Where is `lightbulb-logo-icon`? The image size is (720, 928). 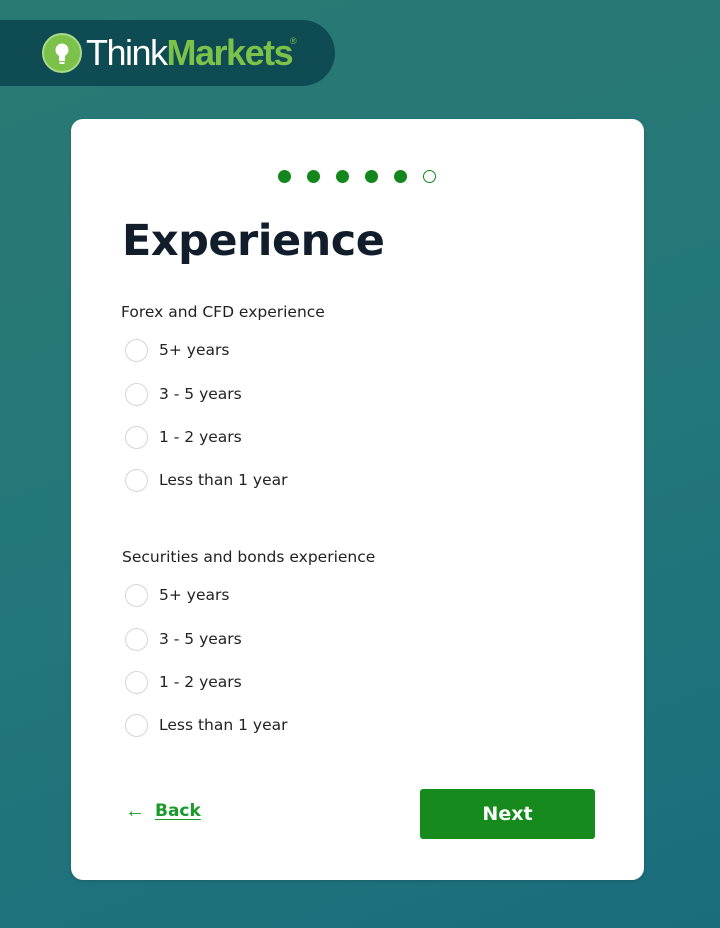
lightbulb-logo-icon is located at coordinates (62, 53).